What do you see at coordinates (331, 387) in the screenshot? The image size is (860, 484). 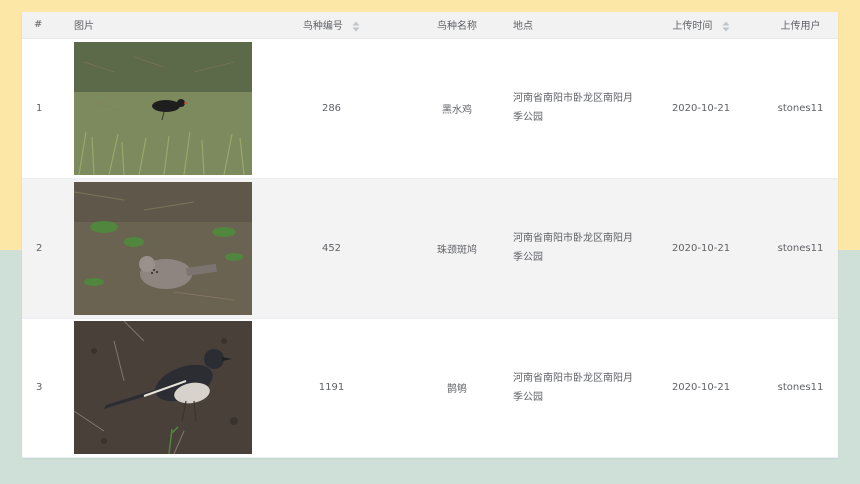 I see `row-species-id: 1191` at bounding box center [331, 387].